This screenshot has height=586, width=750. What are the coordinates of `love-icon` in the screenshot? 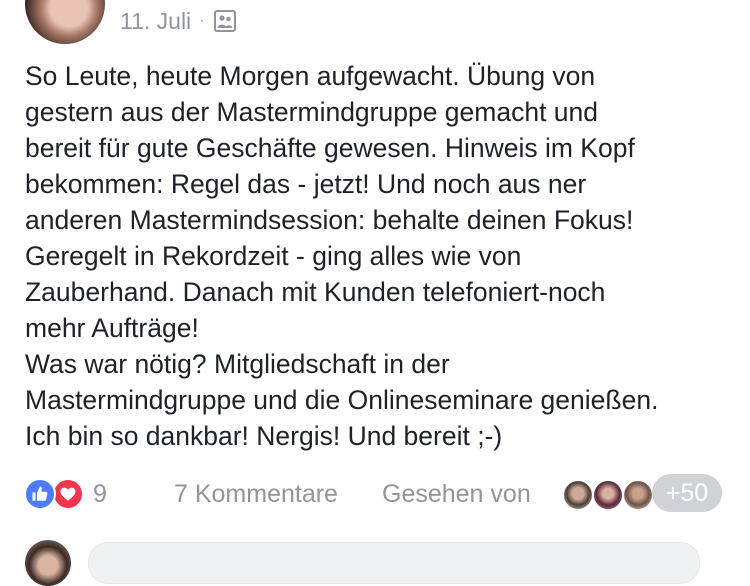 It's located at (68, 494).